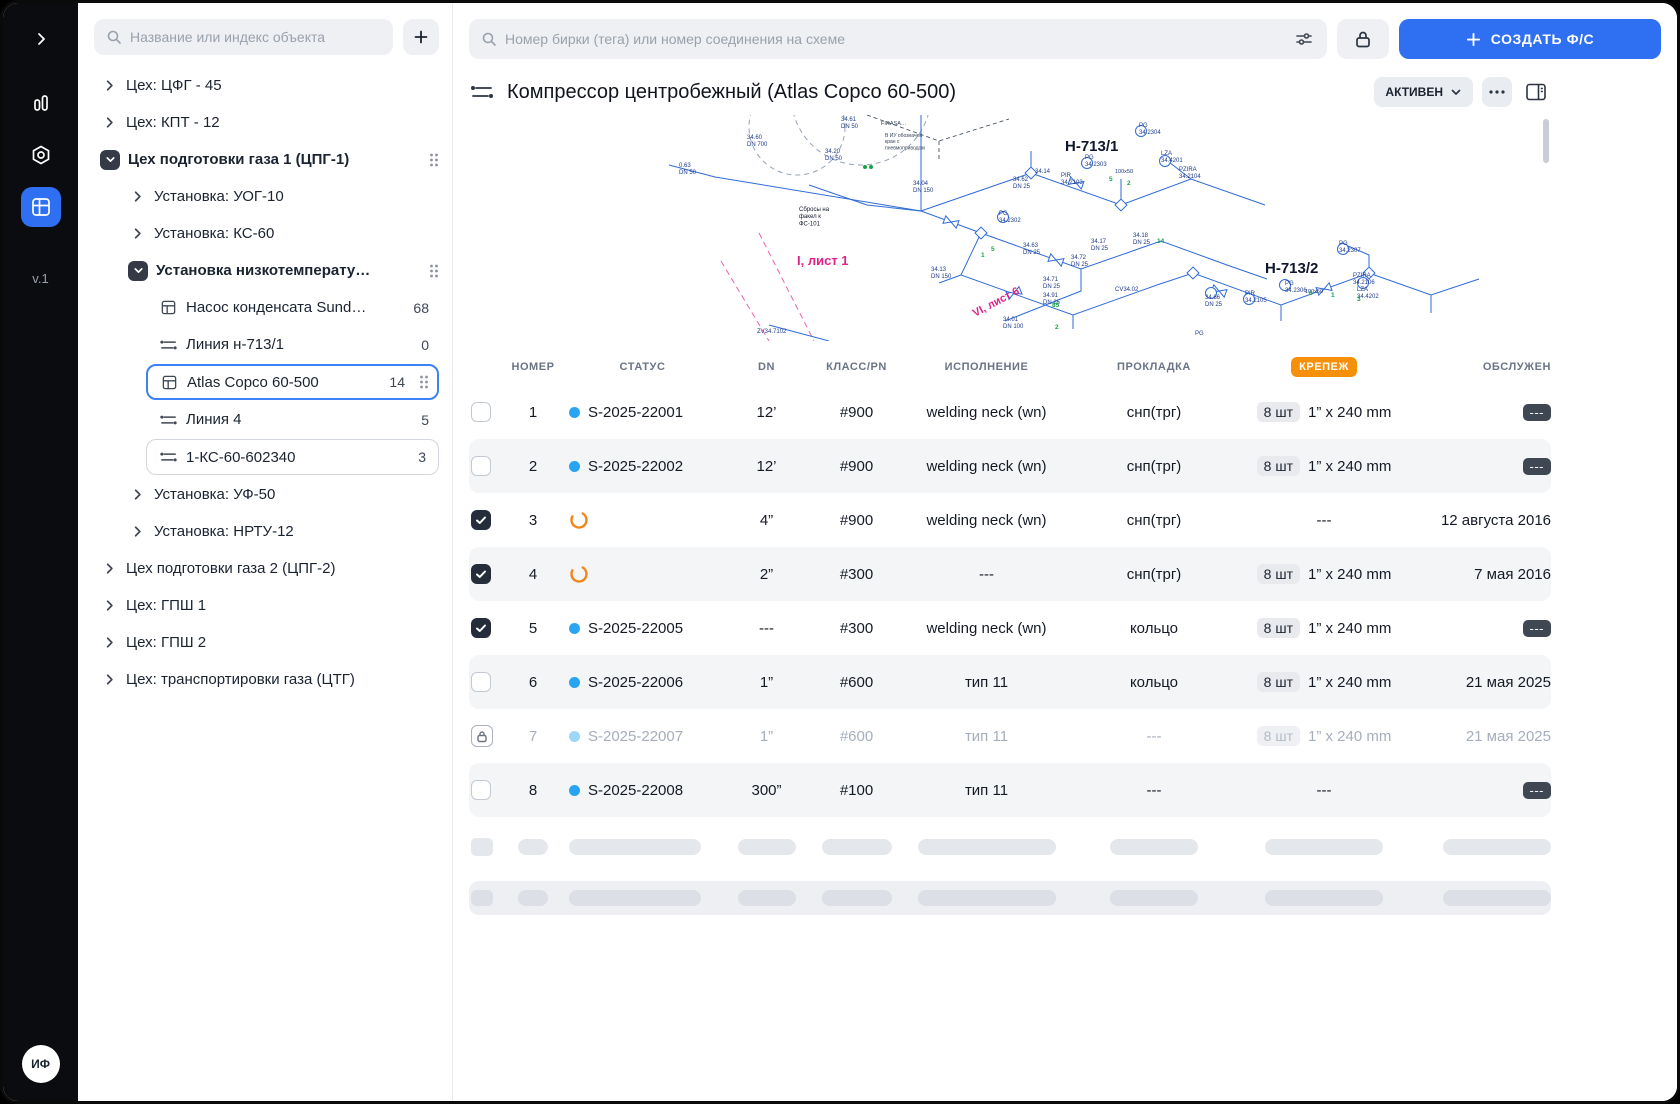 The width and height of the screenshot is (1680, 1104). What do you see at coordinates (266, 122) in the screenshot?
I see `tree-item: Цех: КПТ - 12` at bounding box center [266, 122].